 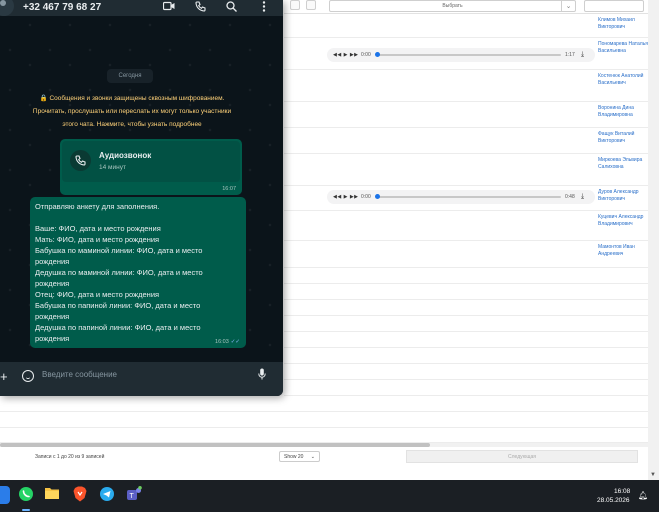 What do you see at coordinates (79, 374) in the screenshot?
I see `message-input: Введите сообщение` at bounding box center [79, 374].